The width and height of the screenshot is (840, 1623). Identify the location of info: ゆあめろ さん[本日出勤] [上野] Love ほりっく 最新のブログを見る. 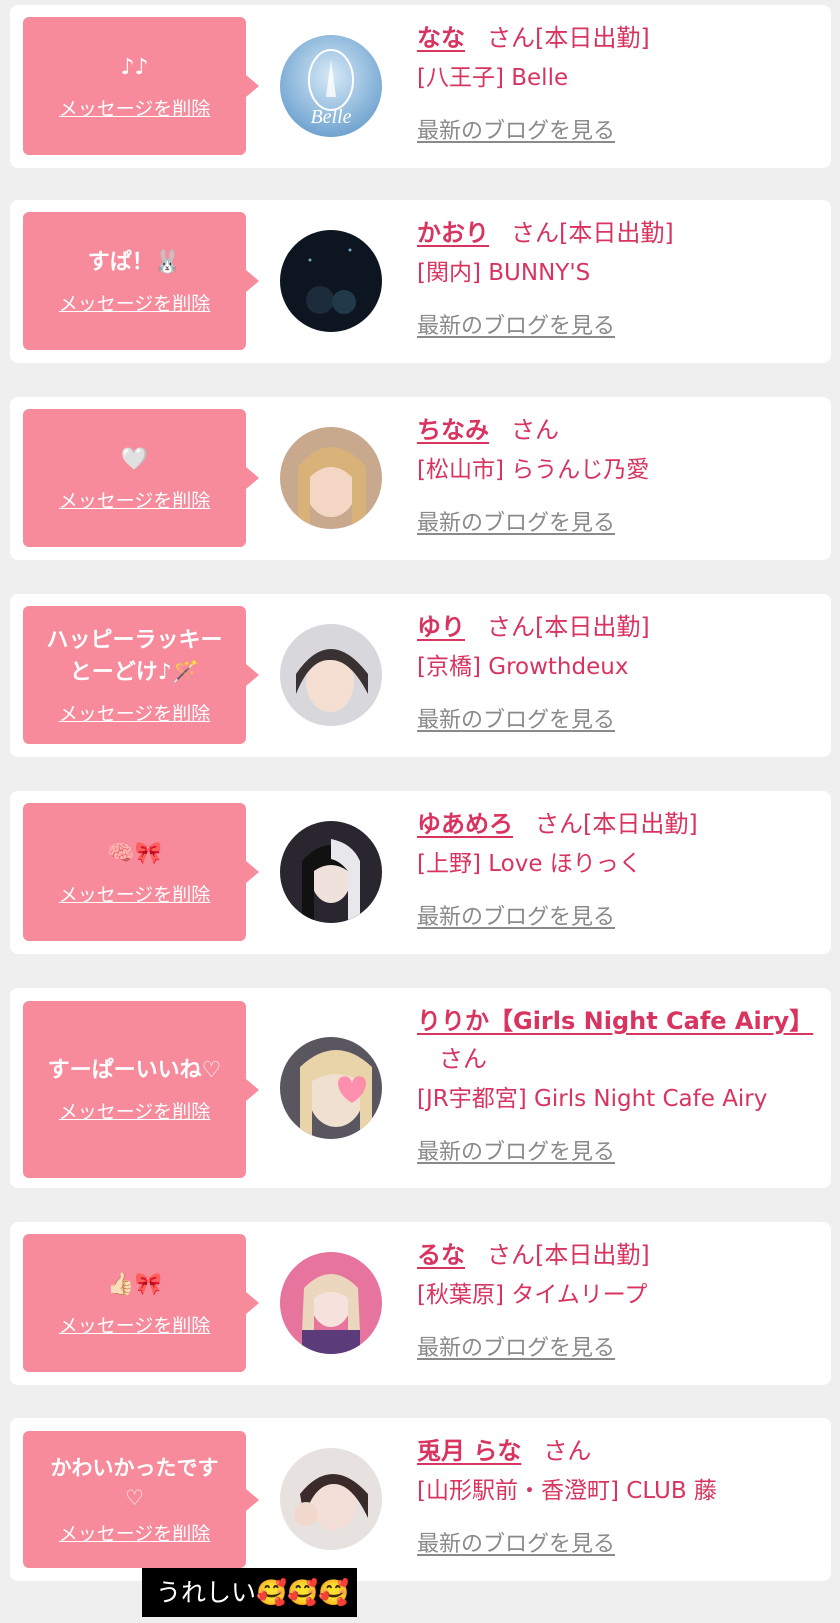
(619, 868).